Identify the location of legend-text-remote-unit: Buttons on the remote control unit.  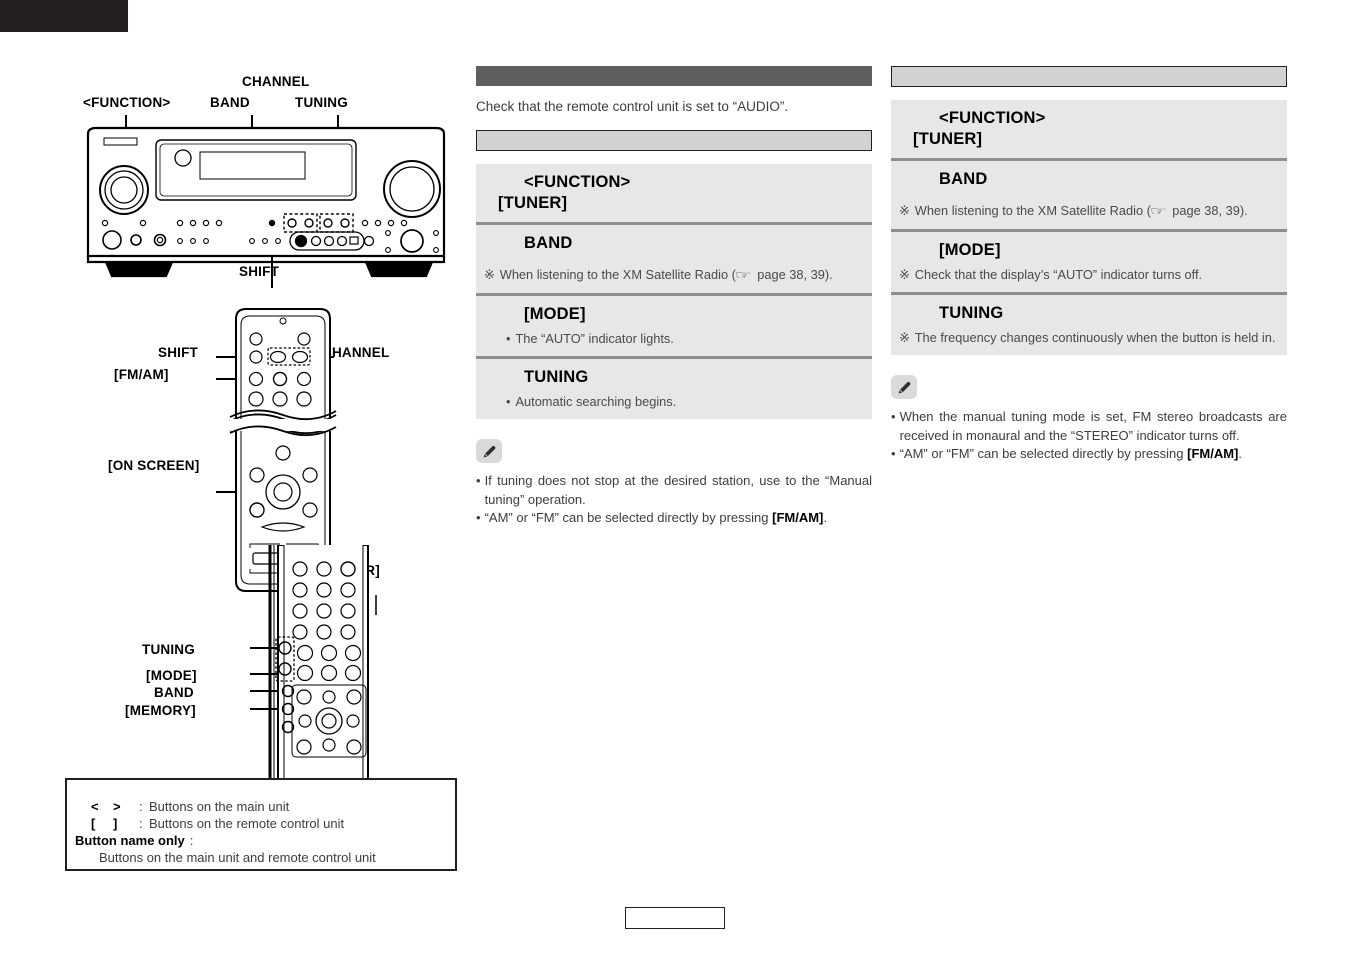
(247, 823).